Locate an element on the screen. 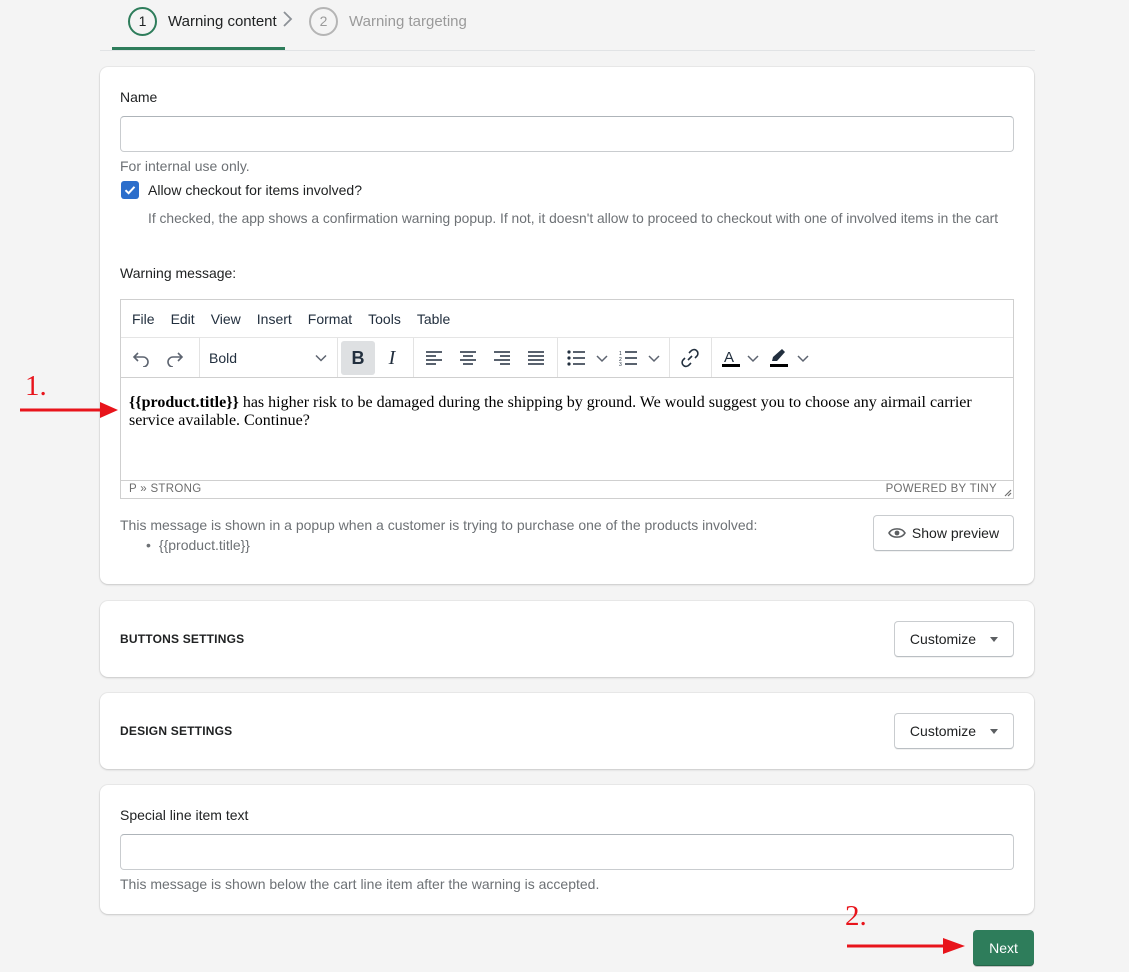  chevron-right-icon is located at coordinates (288, 19).